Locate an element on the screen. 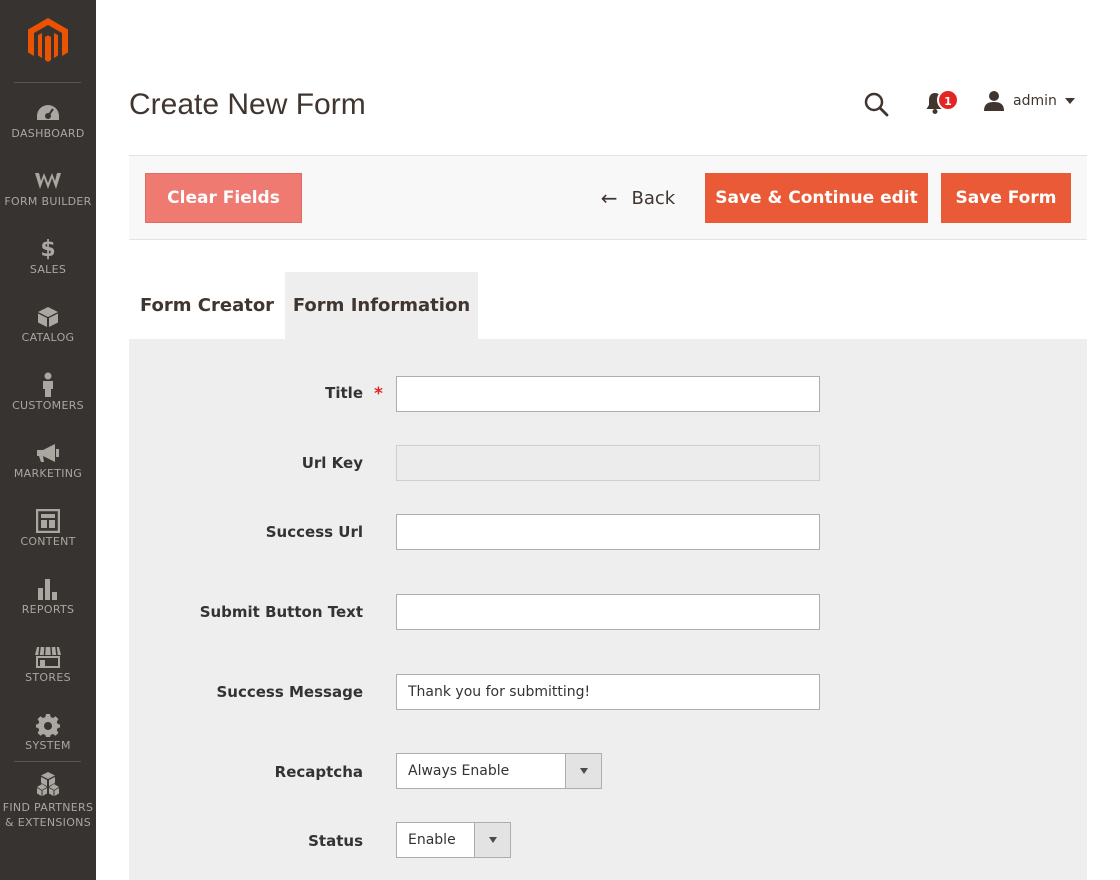 Image resolution: width=1120 pixels, height=880 pixels. url-key-label: Url Key is located at coordinates (332, 463).